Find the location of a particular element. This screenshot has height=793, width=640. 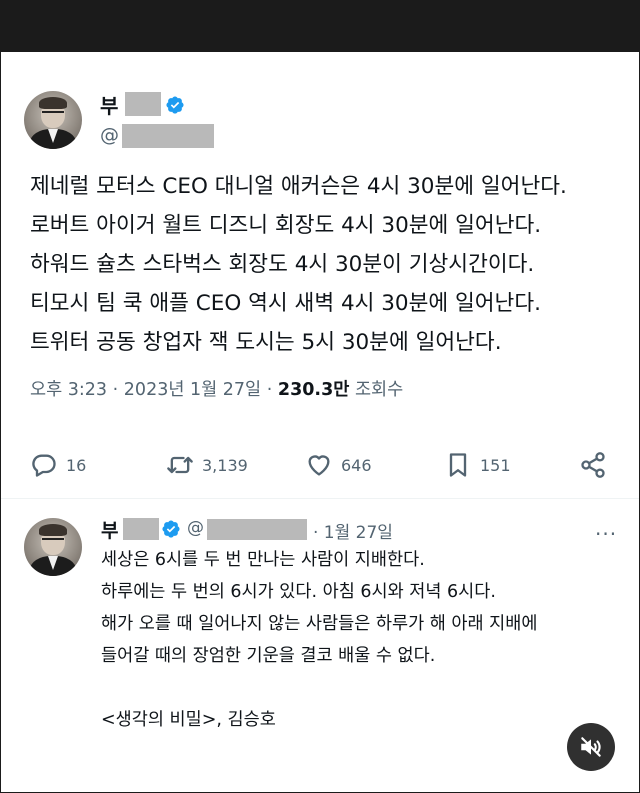

retweet-button: 3,139 is located at coordinates (207, 465).